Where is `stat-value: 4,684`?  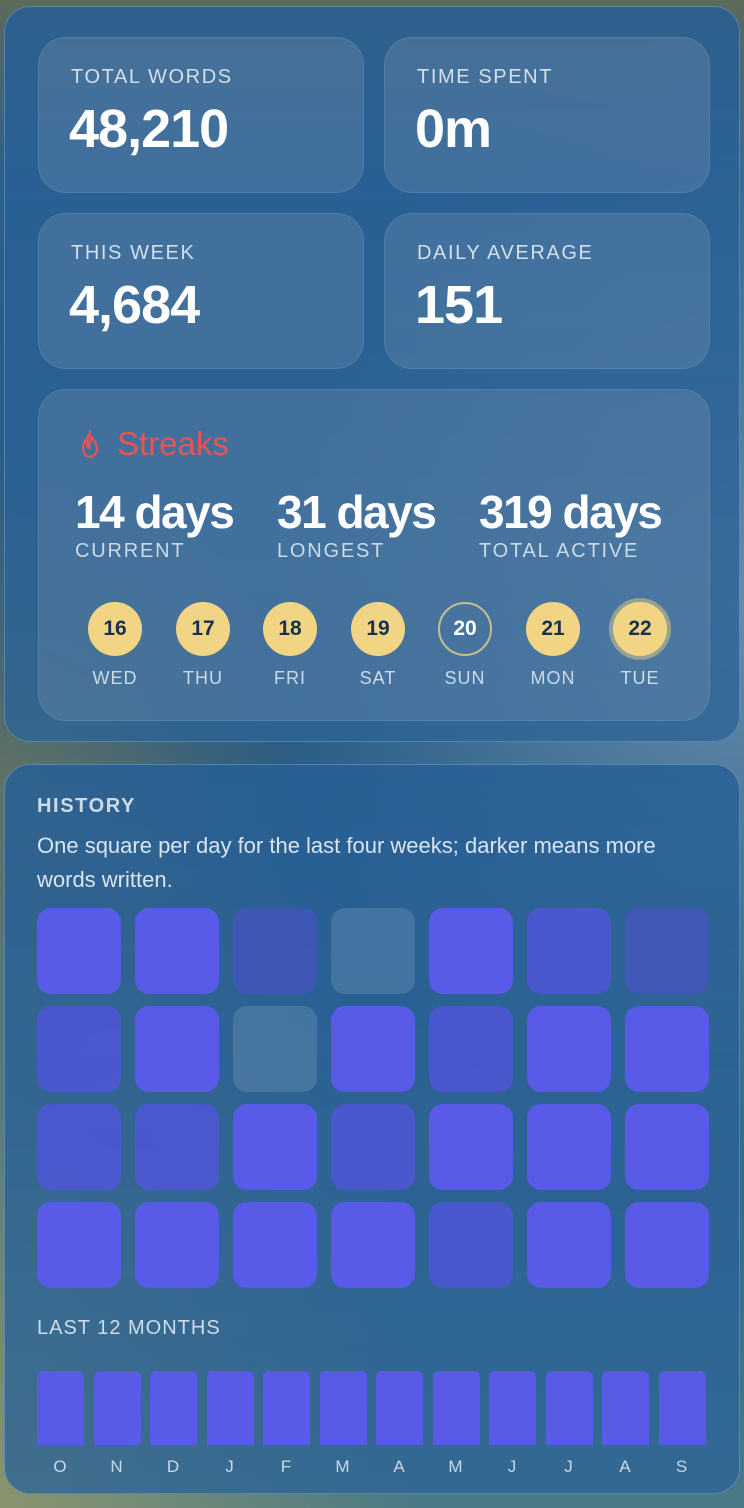 stat-value: 4,684 is located at coordinates (134, 305).